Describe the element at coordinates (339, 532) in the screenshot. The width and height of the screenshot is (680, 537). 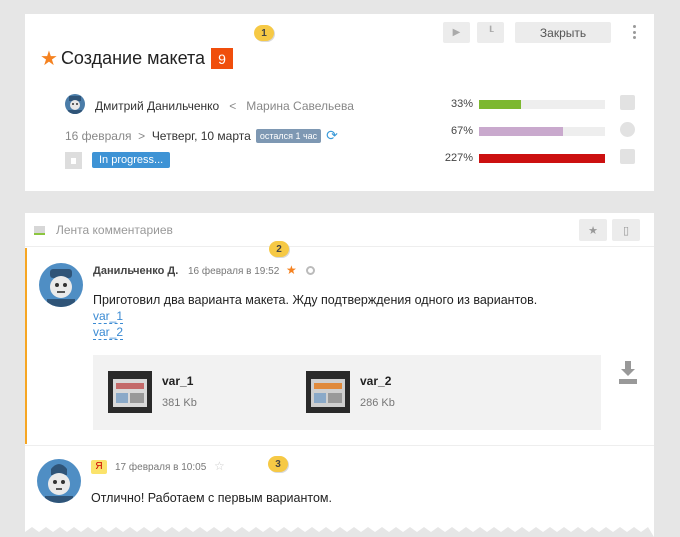
I see `torn-edge` at that location.